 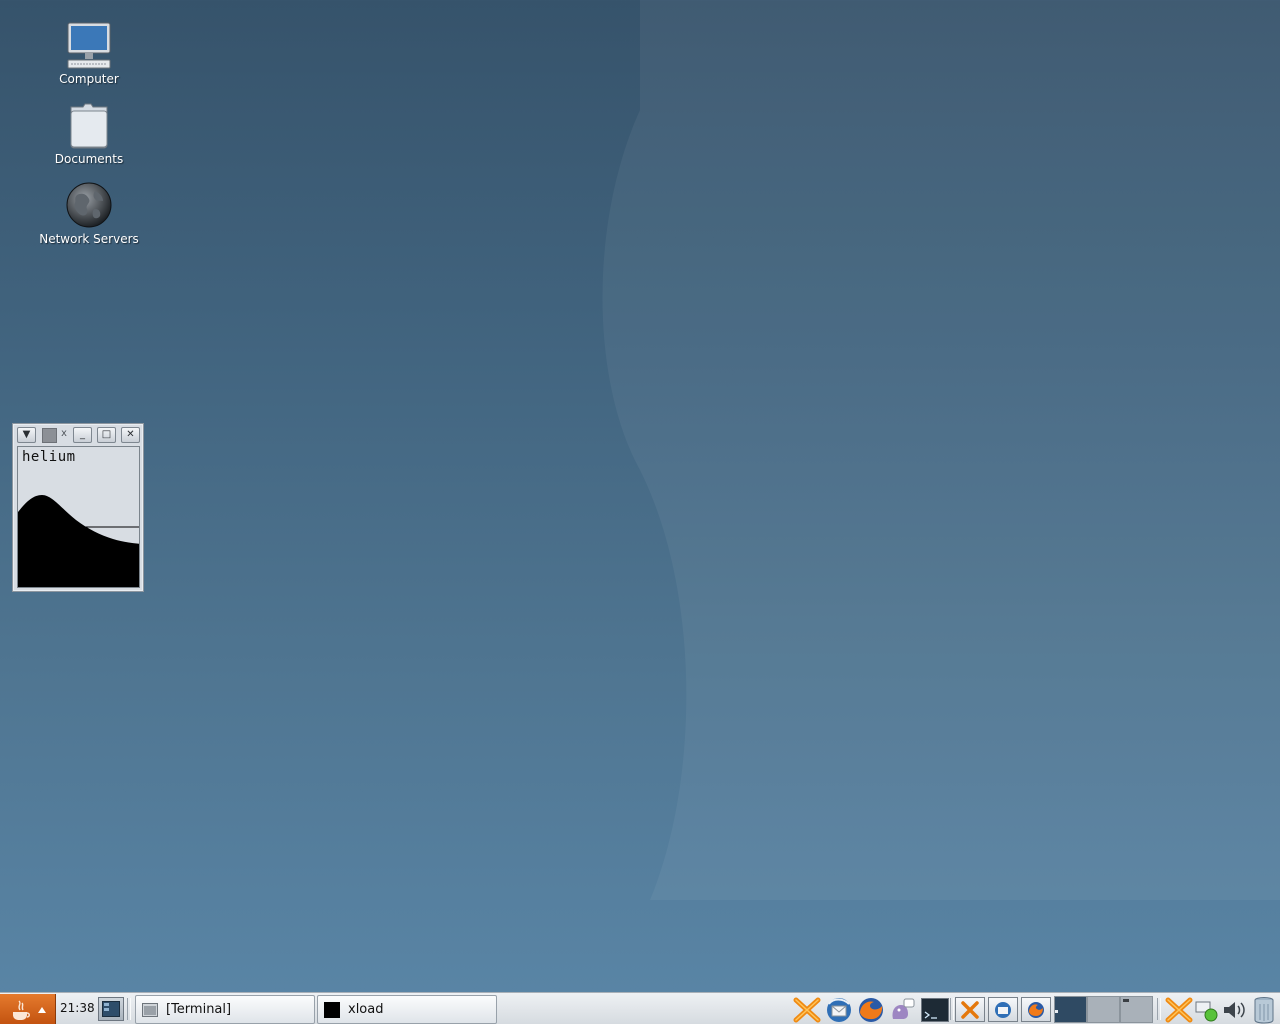 I want to click on launcher-terminal, so click(x=935, y=1010).